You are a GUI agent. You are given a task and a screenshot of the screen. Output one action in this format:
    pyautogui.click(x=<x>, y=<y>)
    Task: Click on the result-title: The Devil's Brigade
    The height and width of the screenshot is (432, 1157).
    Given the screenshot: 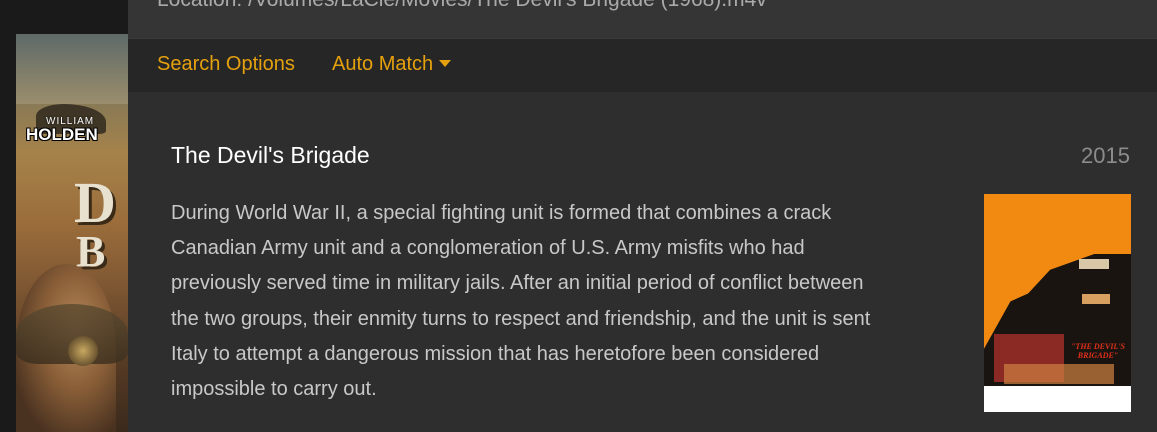 What is the action you would take?
    pyautogui.click(x=270, y=155)
    